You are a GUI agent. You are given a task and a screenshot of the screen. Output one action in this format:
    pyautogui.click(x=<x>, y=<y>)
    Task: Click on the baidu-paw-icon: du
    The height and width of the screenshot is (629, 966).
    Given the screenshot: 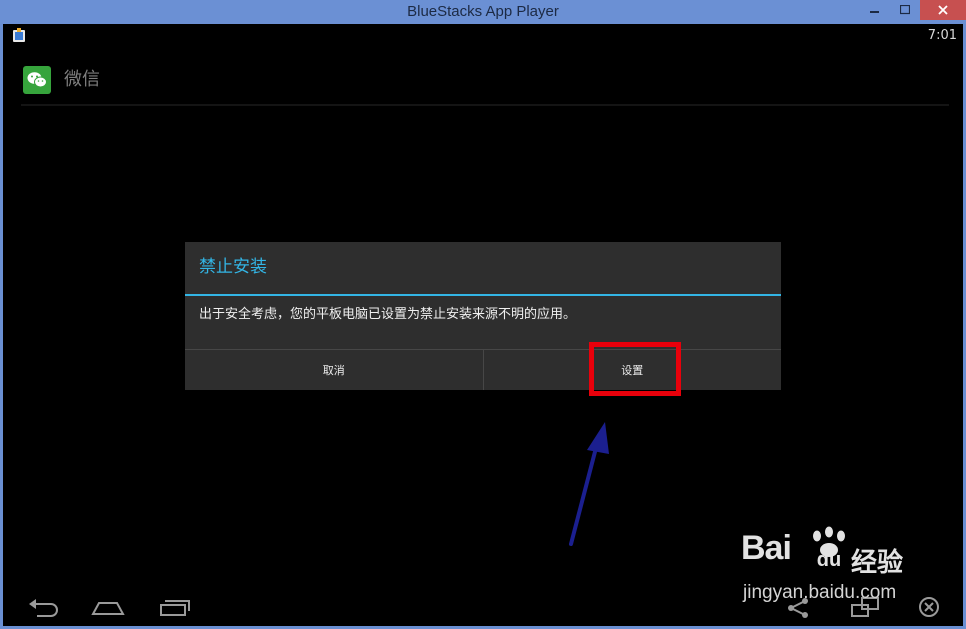 What is the action you would take?
    pyautogui.click(x=829, y=548)
    